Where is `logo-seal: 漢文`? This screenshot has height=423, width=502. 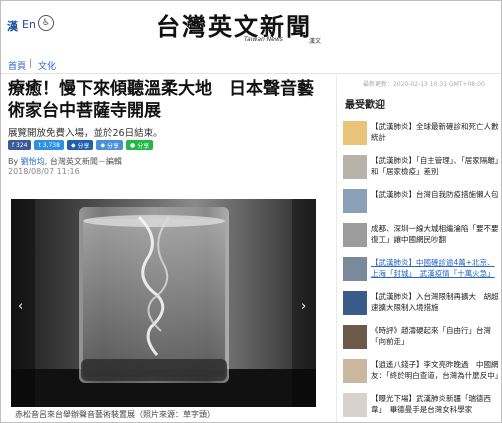 logo-seal: 漢文 is located at coordinates (315, 41).